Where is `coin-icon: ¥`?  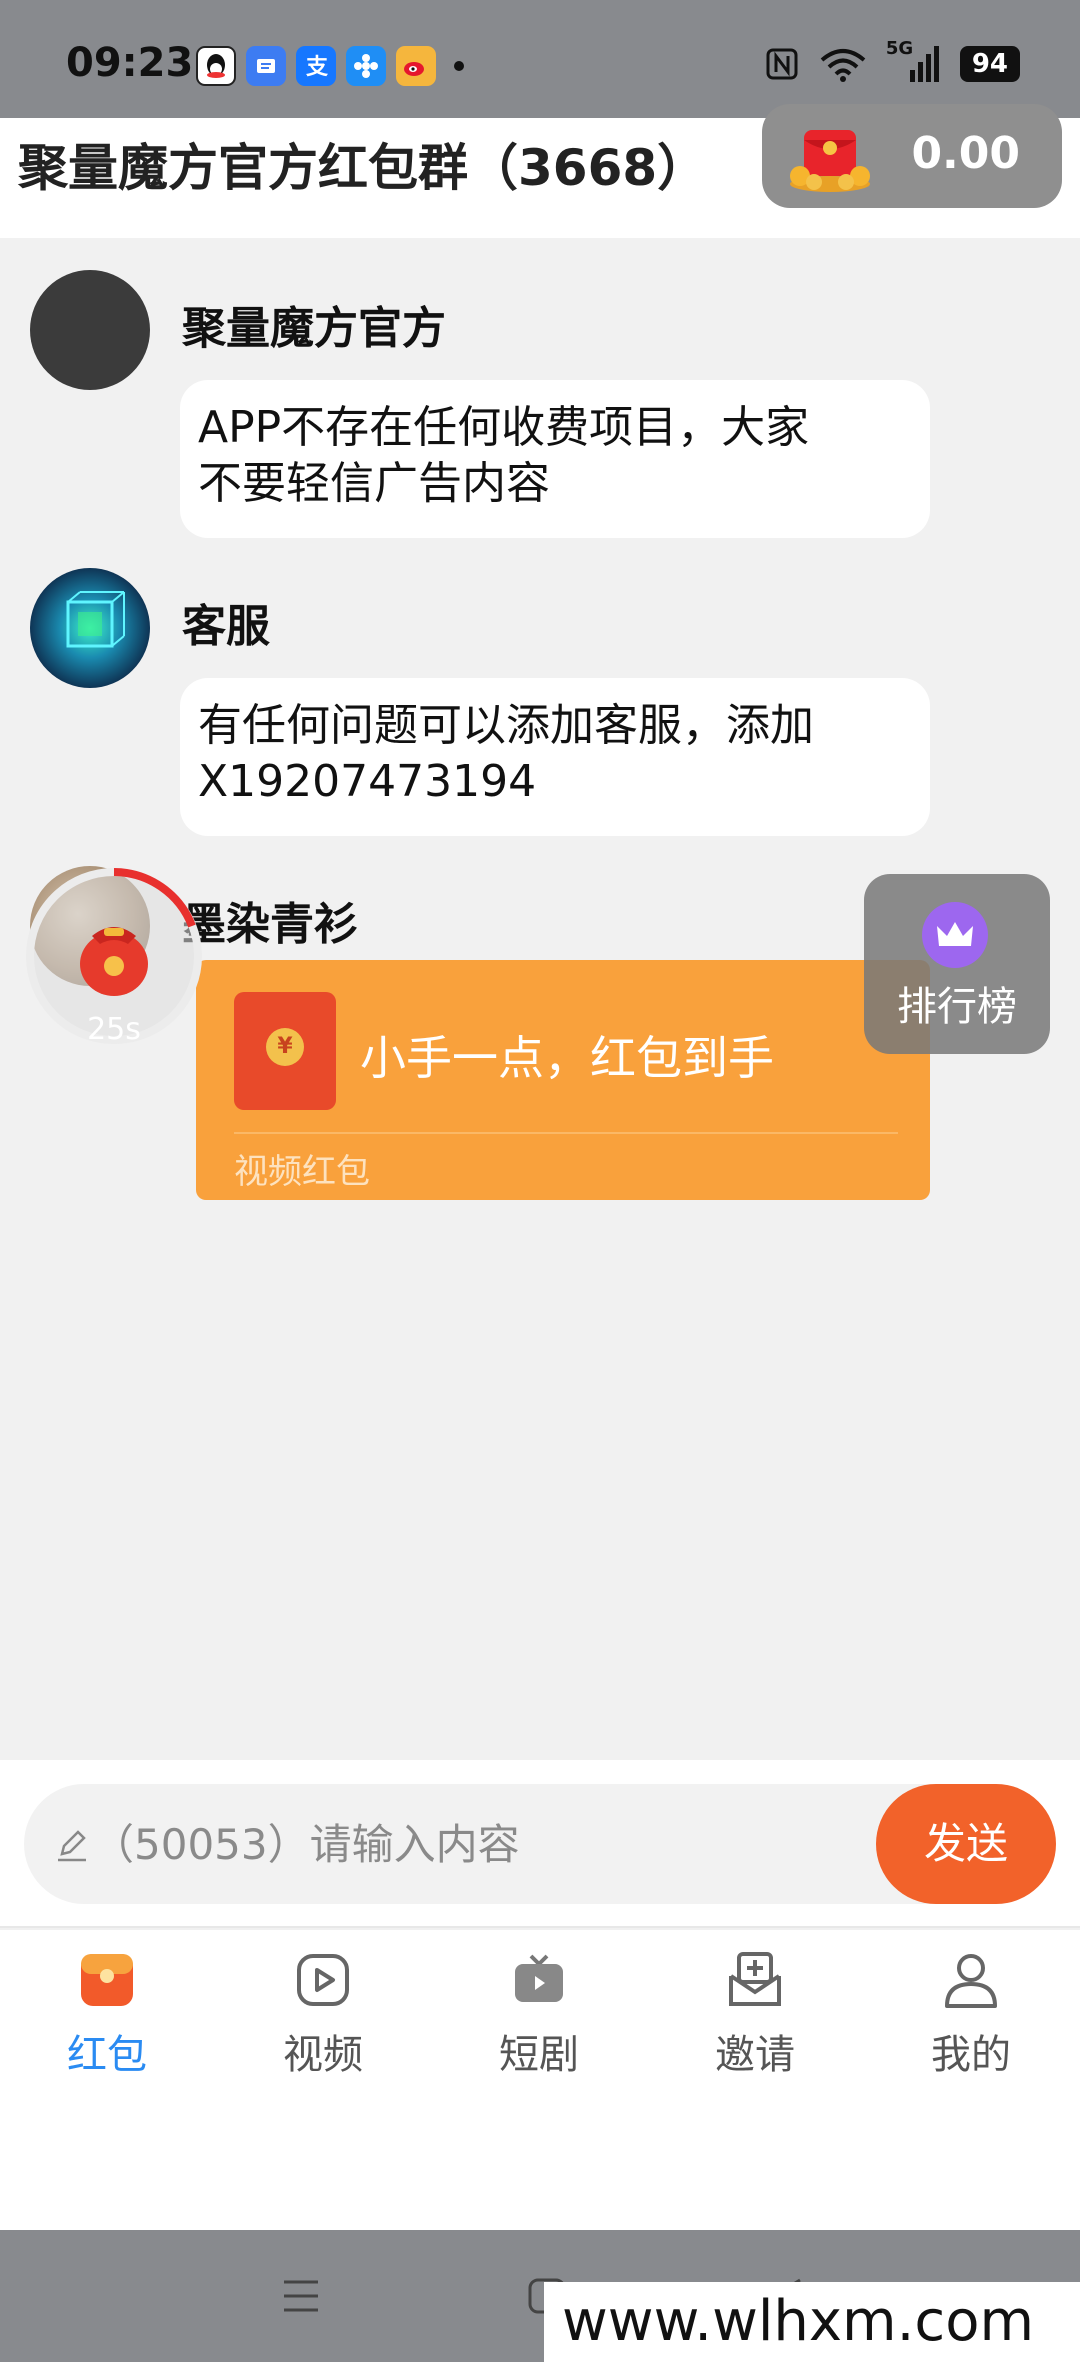 coin-icon: ¥ is located at coordinates (285, 1047).